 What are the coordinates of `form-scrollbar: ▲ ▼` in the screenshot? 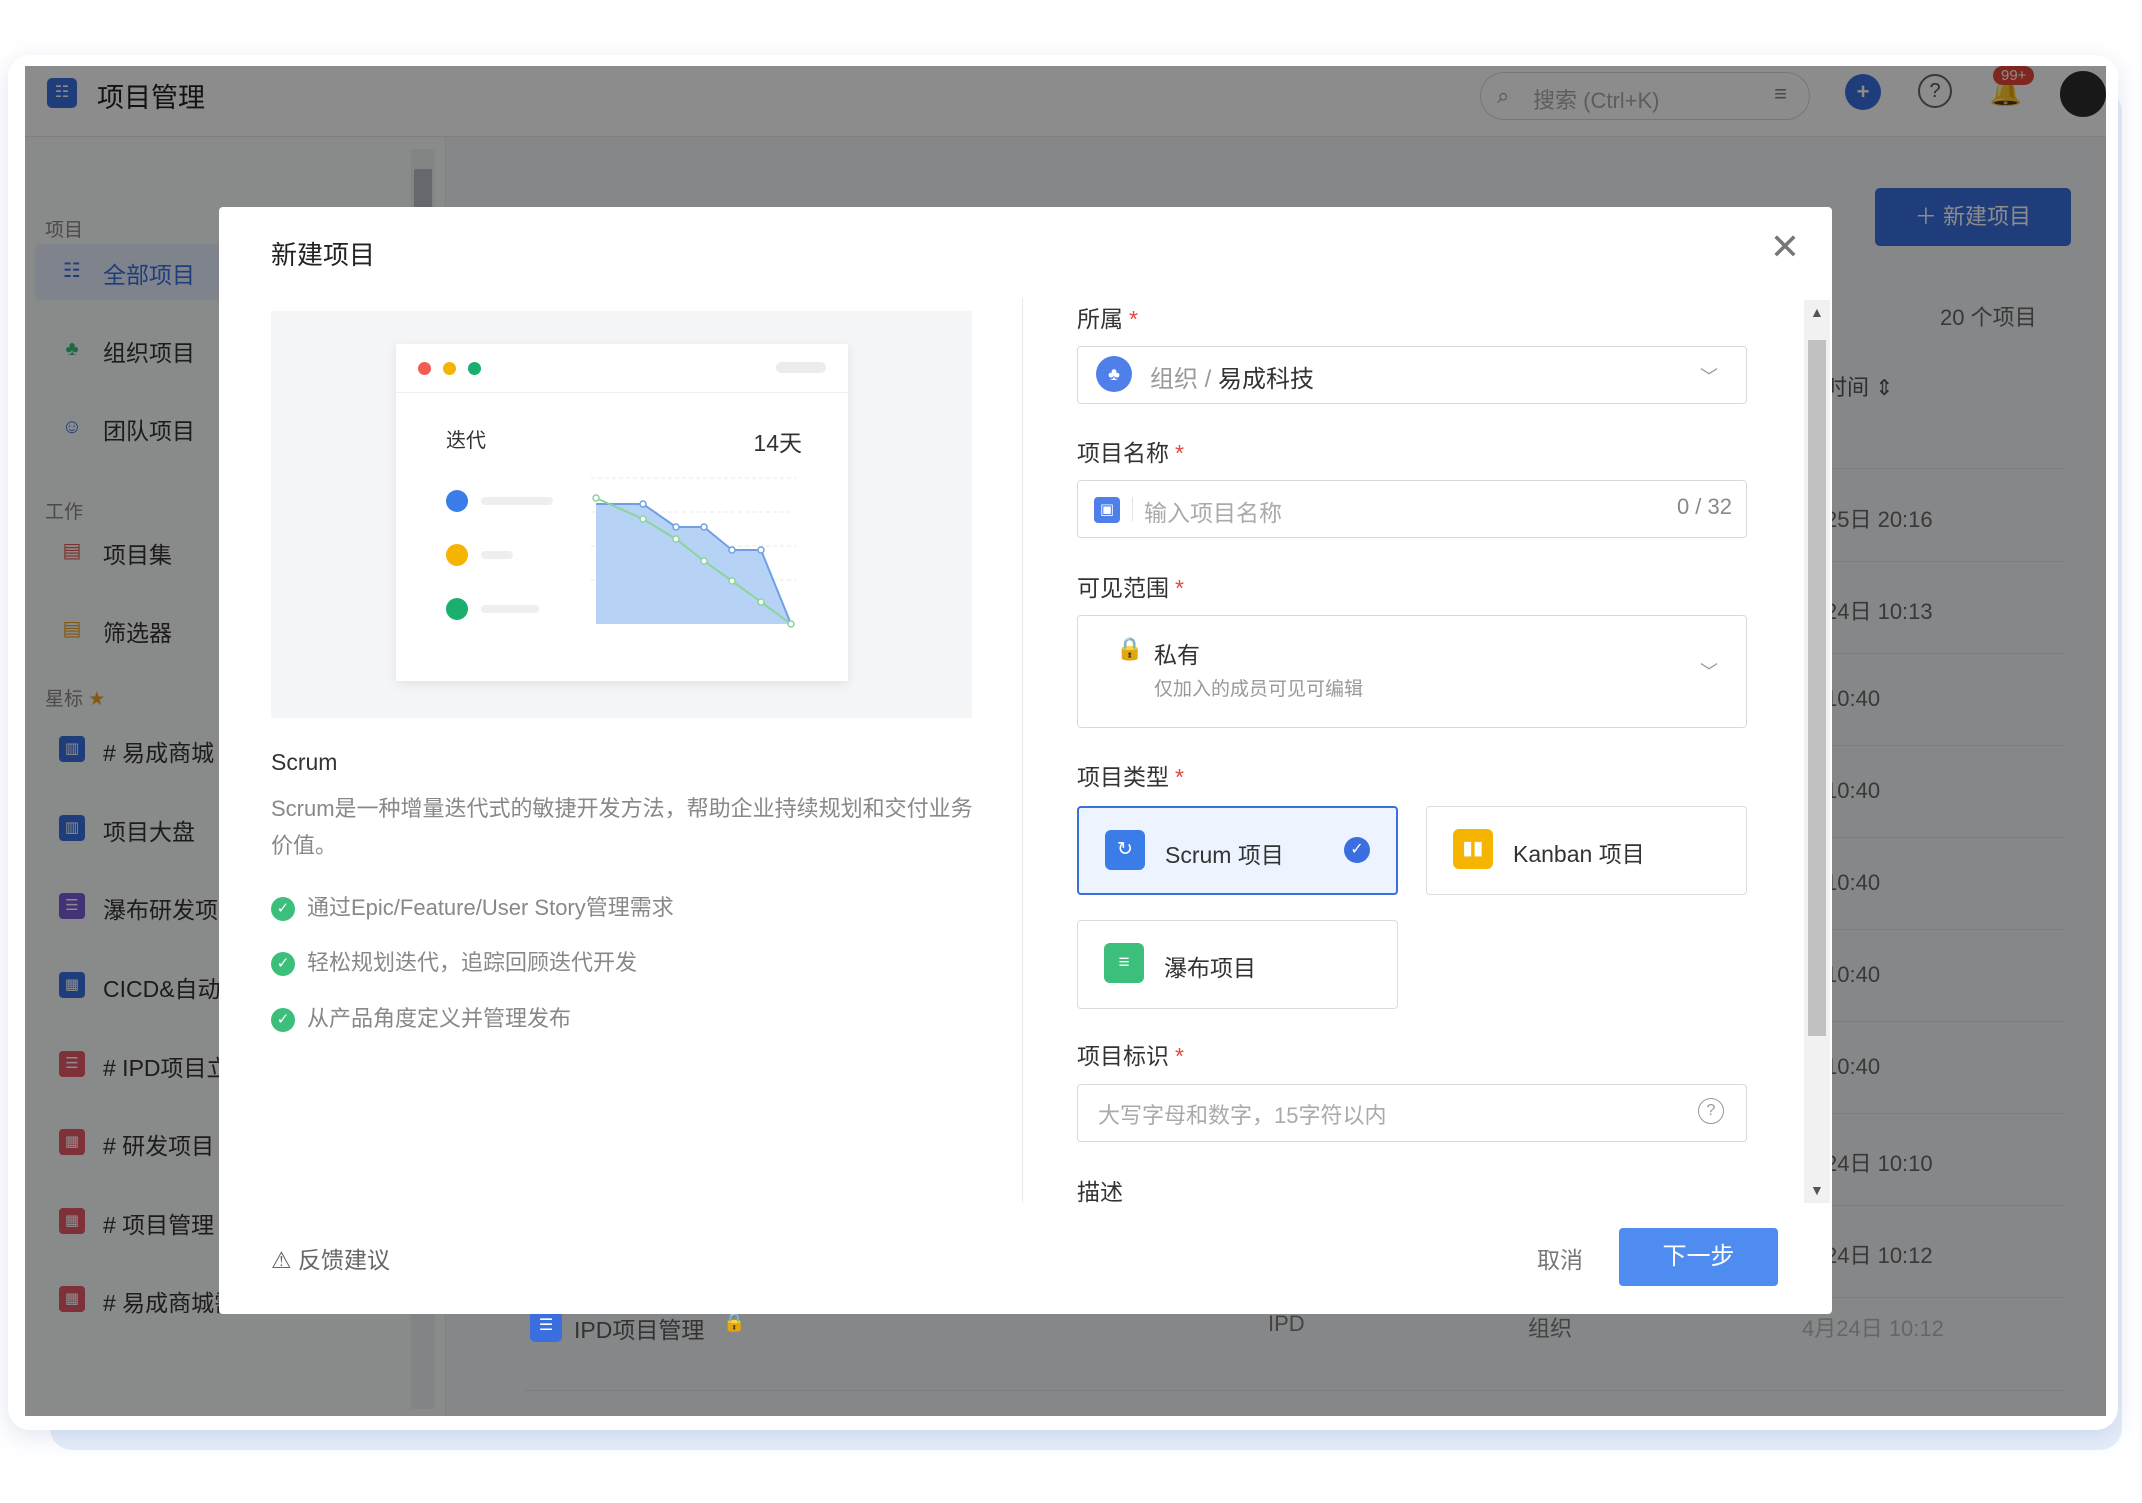 It's located at (1817, 751).